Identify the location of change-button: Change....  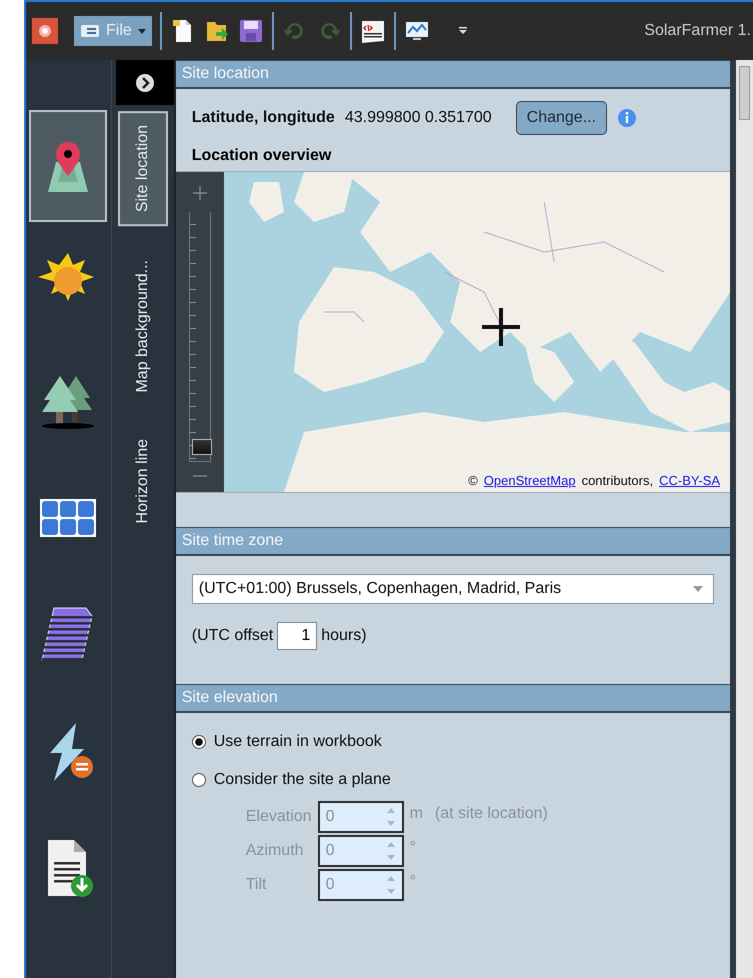
(562, 118).